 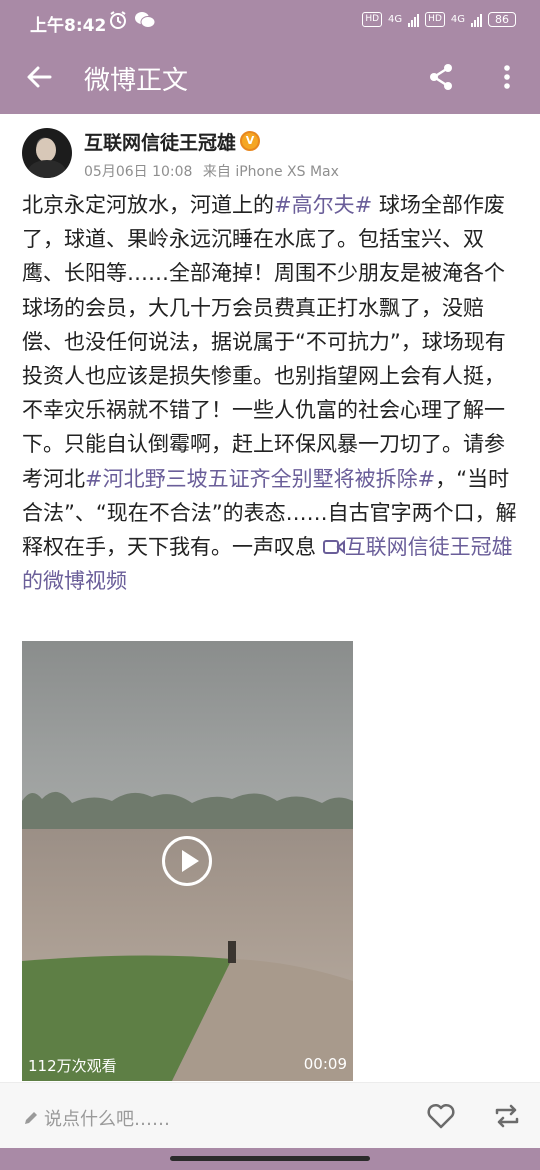 What do you see at coordinates (145, 20) in the screenshot?
I see `wechat-icon` at bounding box center [145, 20].